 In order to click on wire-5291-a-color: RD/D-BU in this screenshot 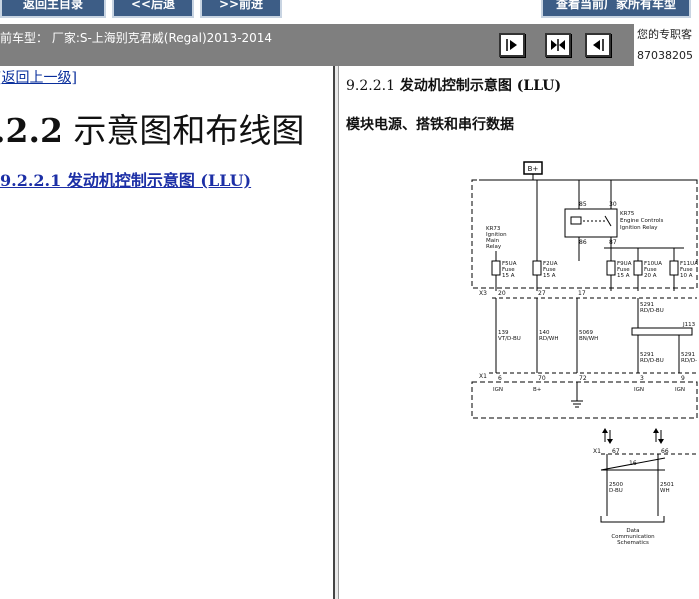, I will do `click(652, 361)`.